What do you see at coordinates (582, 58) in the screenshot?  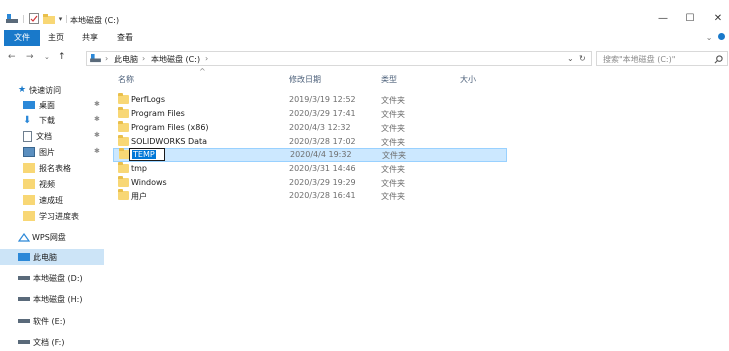 I see `refresh-icon: ↻` at bounding box center [582, 58].